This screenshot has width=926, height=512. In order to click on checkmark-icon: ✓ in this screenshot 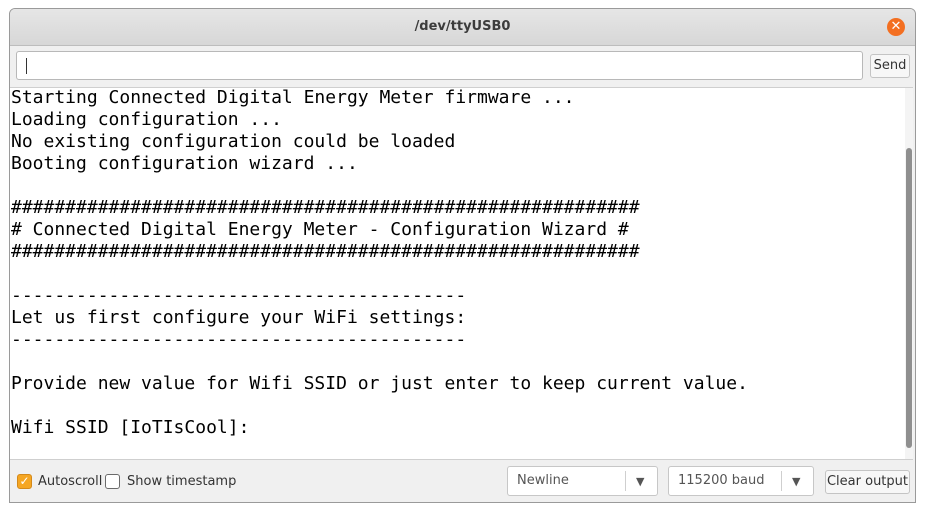, I will do `click(24, 481)`.